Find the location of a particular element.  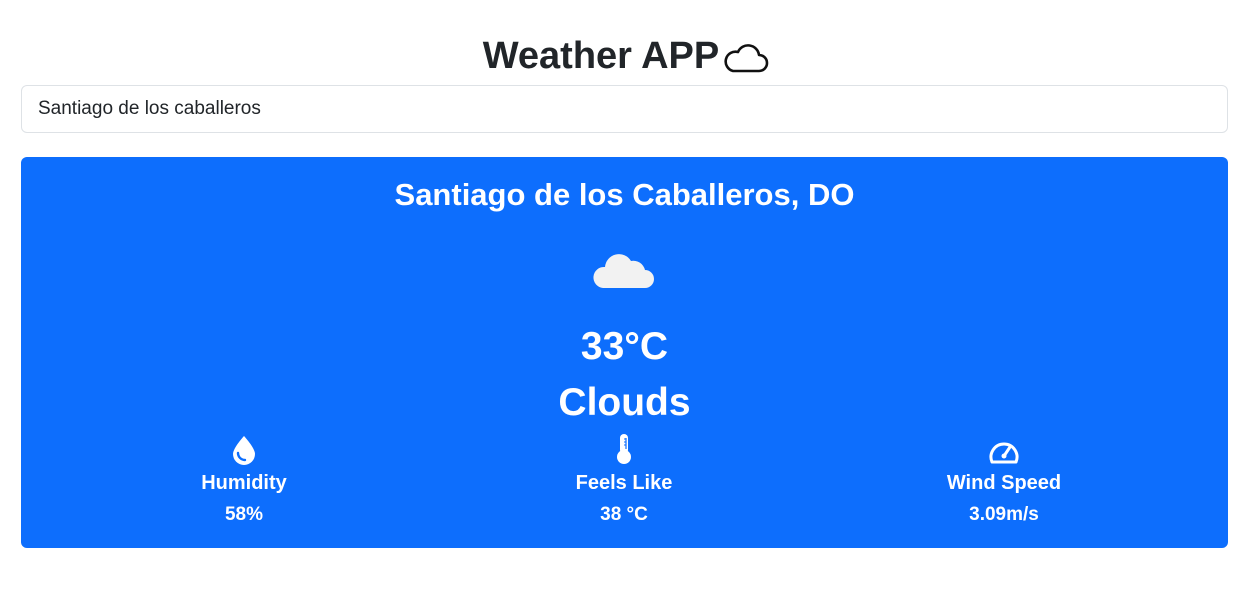

weather-condition: Clouds is located at coordinates (624, 402).